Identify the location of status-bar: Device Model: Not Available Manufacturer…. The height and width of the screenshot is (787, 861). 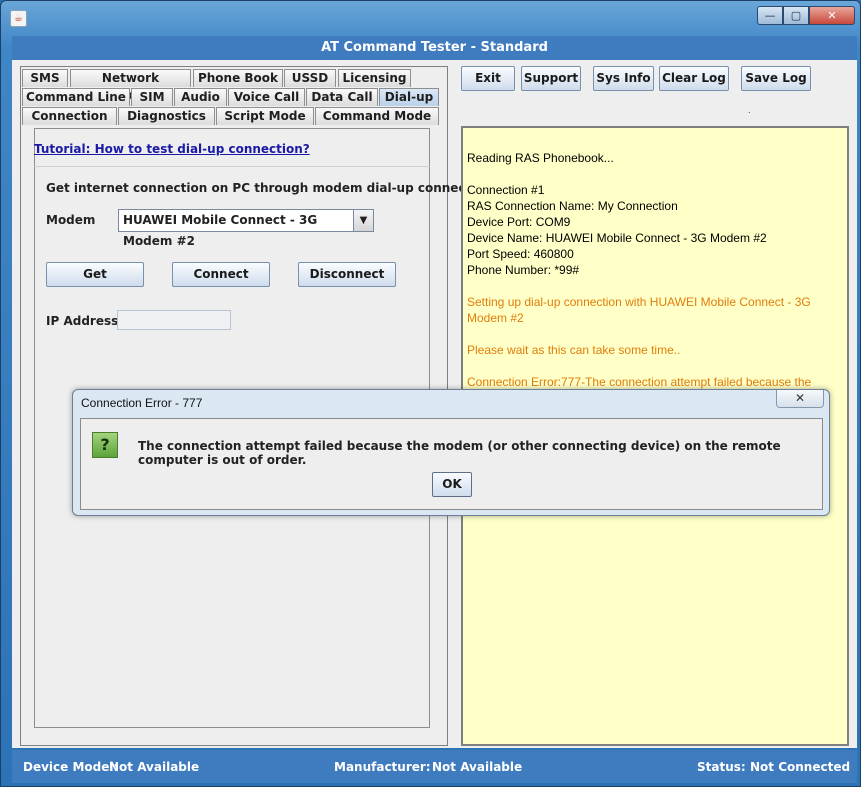
(434, 766).